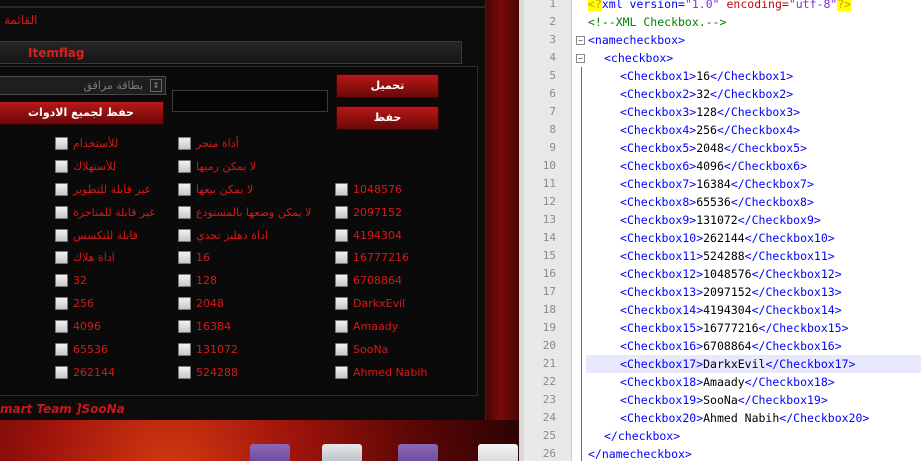  What do you see at coordinates (706, 94) in the screenshot?
I see `code-line: <Checkbox2>32</Checkbox2>` at bounding box center [706, 94].